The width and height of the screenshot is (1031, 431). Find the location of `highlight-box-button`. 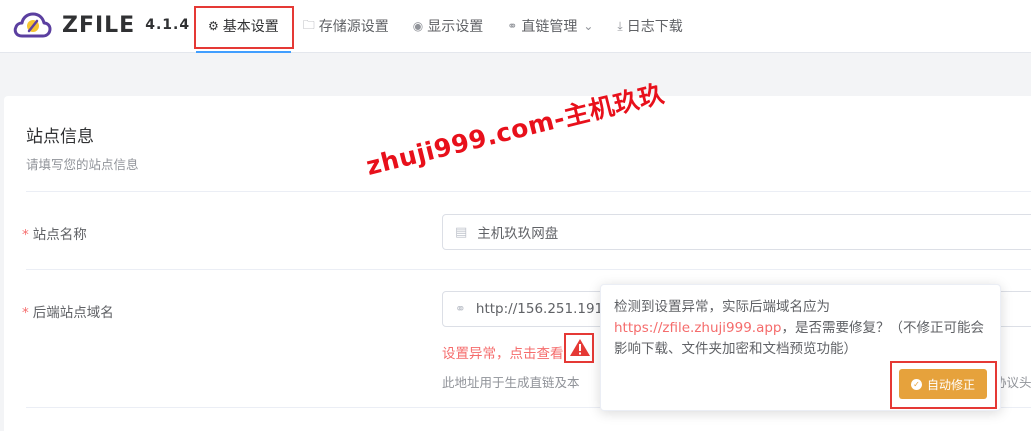

highlight-box-button is located at coordinates (943, 385).